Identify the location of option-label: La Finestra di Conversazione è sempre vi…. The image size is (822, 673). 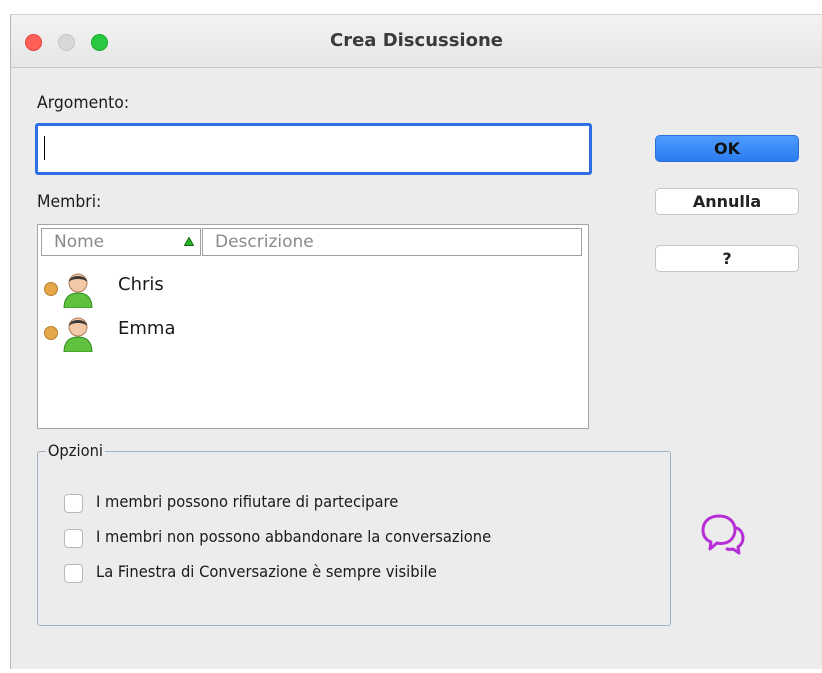
(266, 571).